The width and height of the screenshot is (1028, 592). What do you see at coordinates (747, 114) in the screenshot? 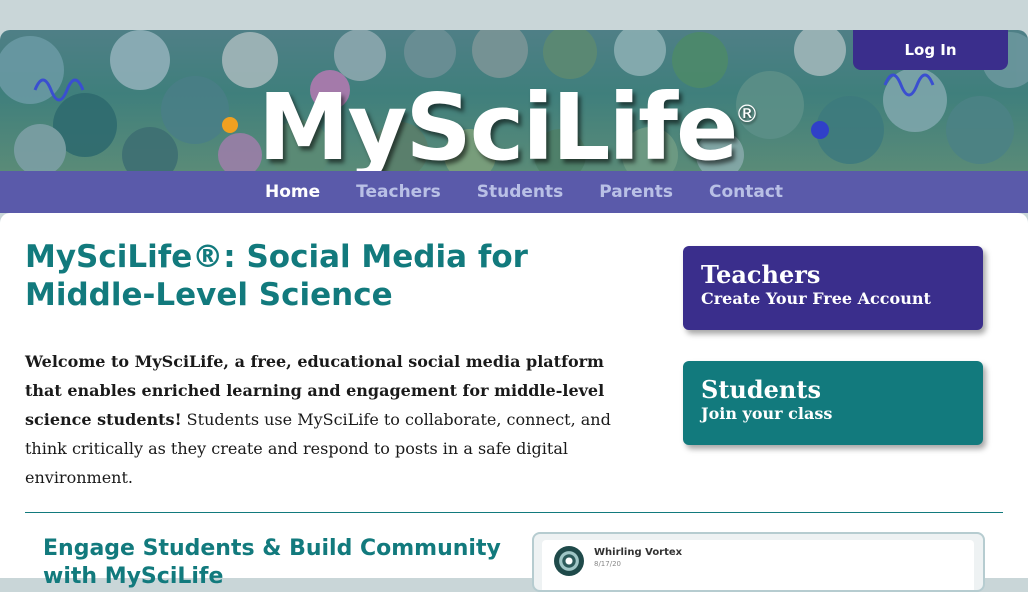
I see `registered-mark: ®` at bounding box center [747, 114].